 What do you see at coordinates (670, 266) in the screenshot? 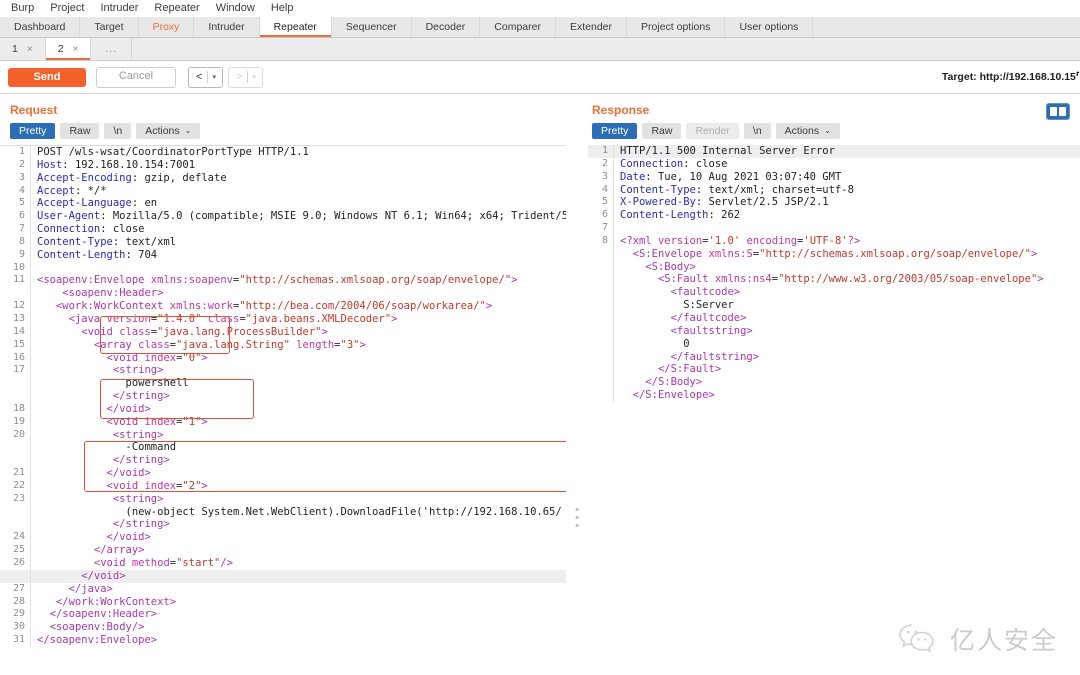
I see `code-text: <S:Body>` at bounding box center [670, 266].